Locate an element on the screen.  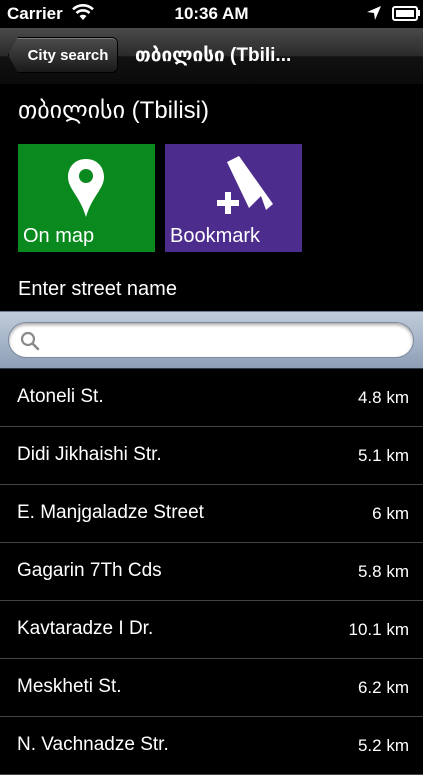
back-button: City search is located at coordinates (63, 55).